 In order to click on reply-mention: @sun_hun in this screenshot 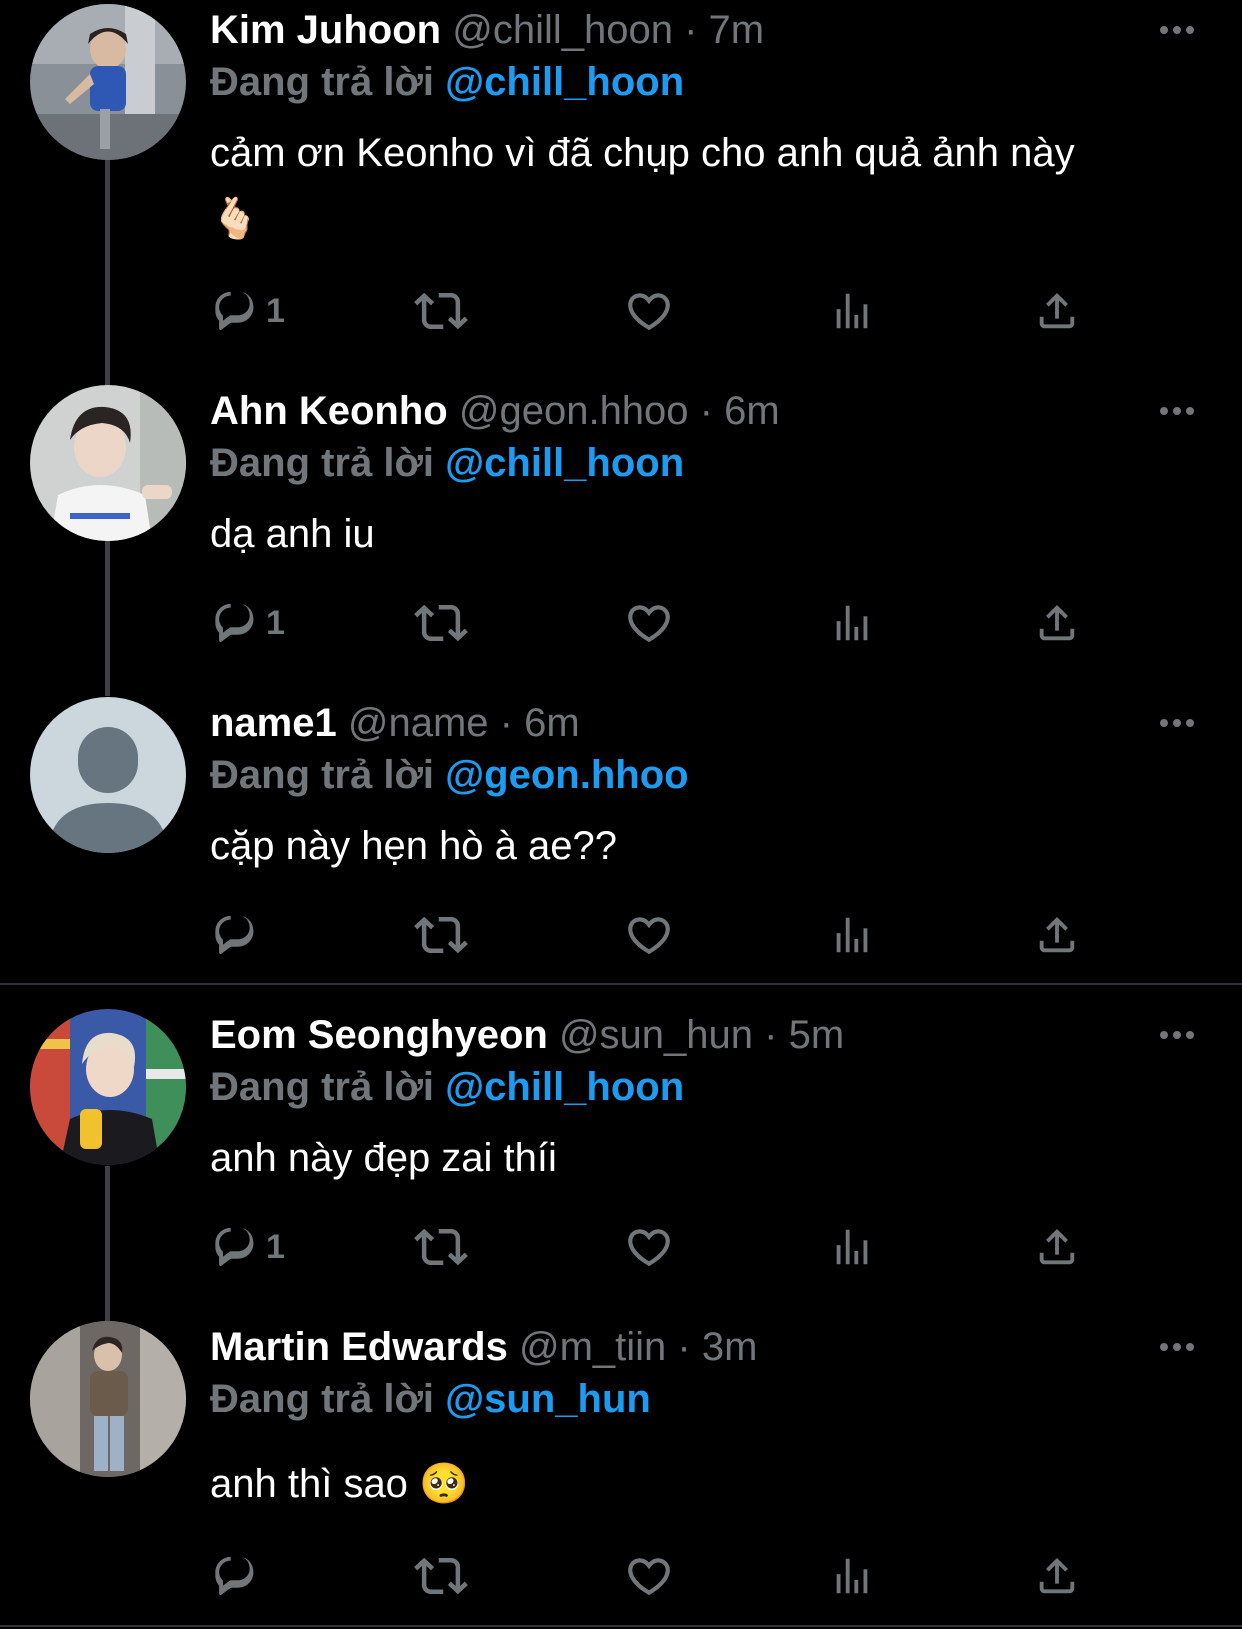, I will do `click(548, 1399)`.